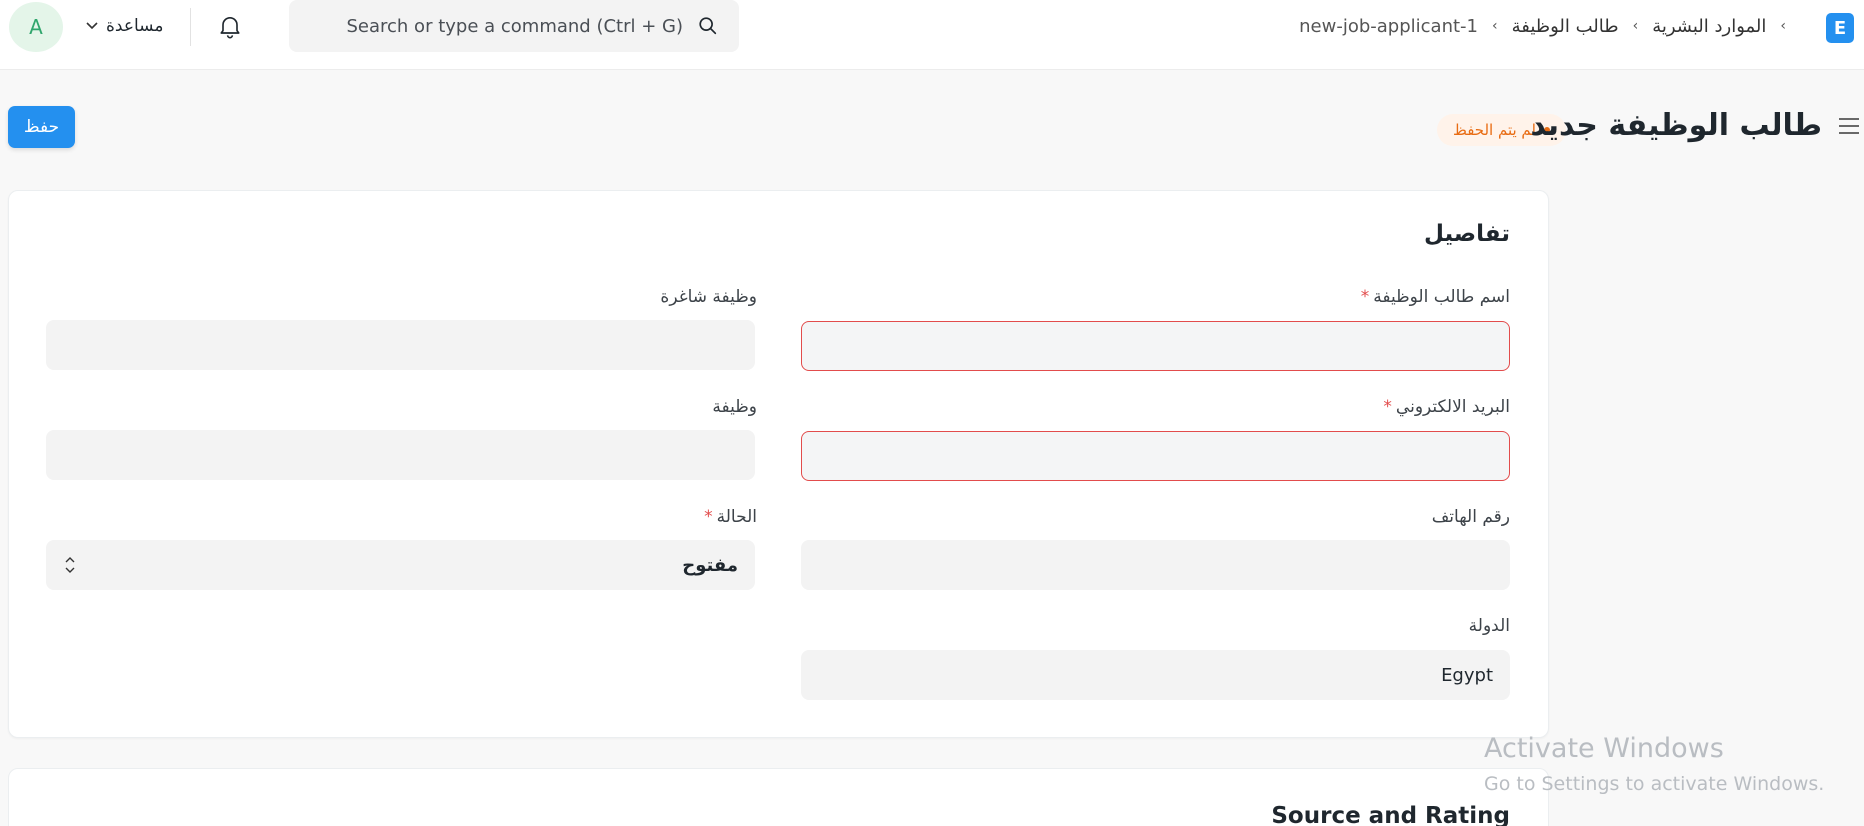 Image resolution: width=1864 pixels, height=826 pixels. I want to click on status-label-text: الحالة, so click(736, 517).